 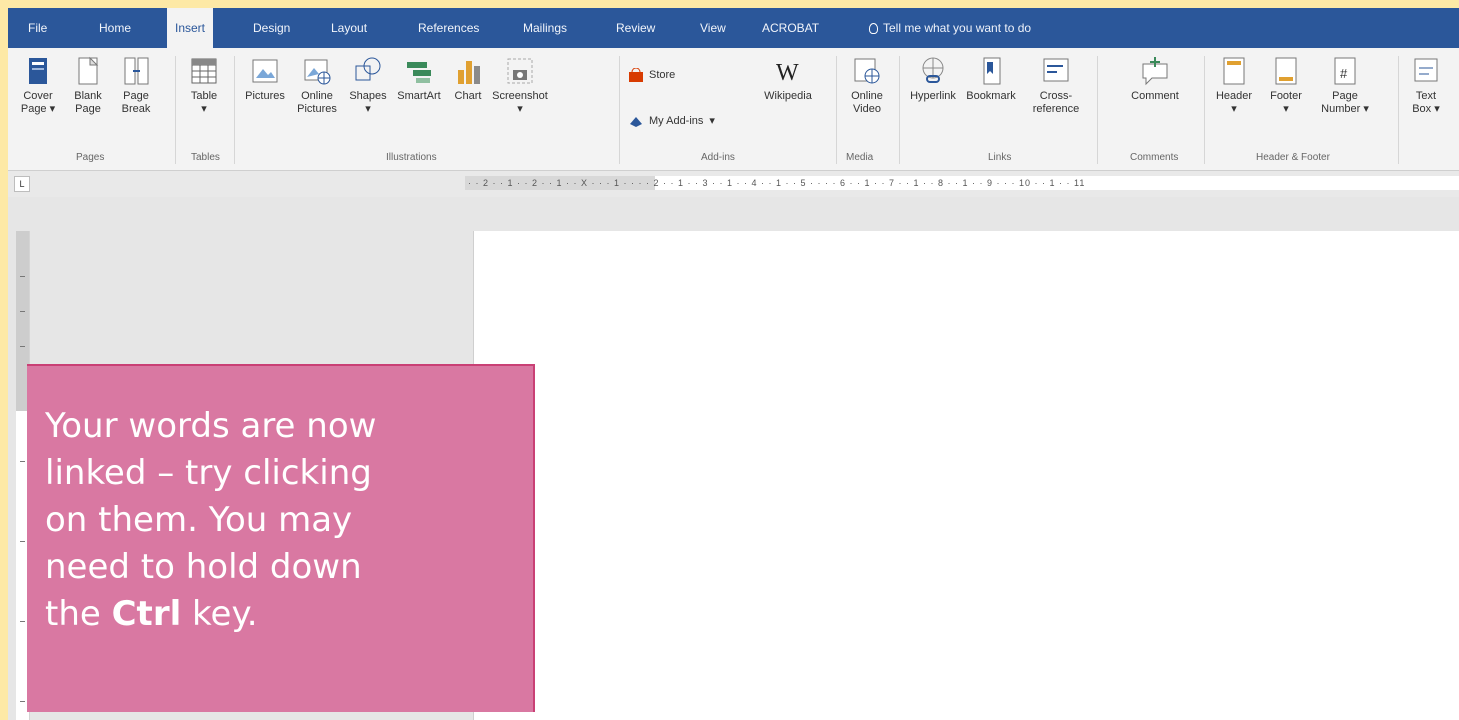 I want to click on shapes-icon, so click(x=368, y=69).